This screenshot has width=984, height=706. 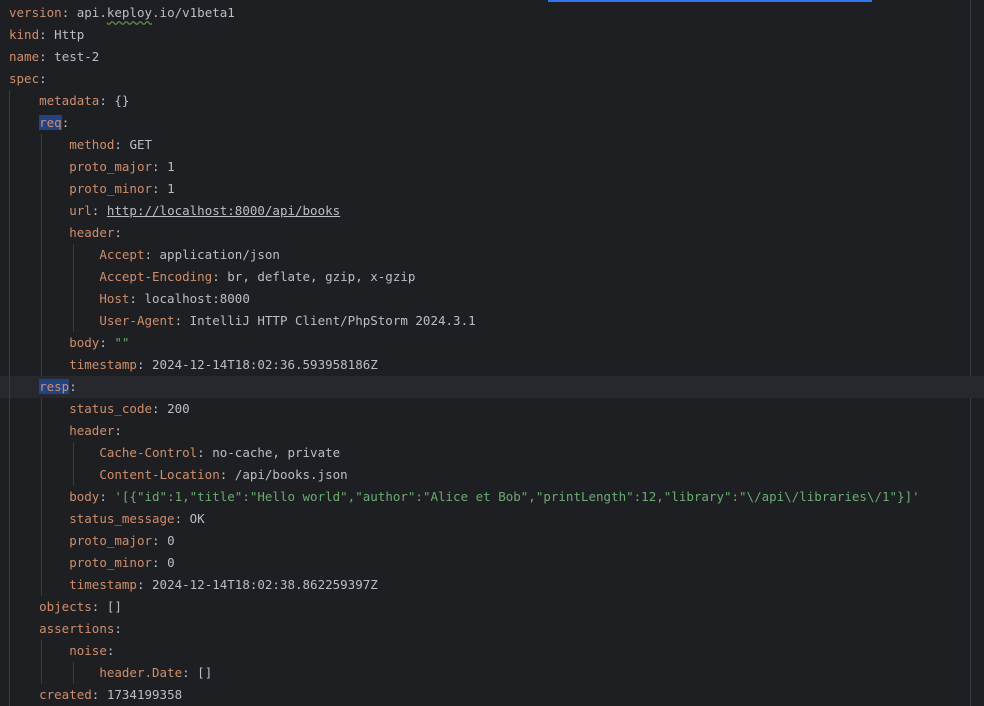 What do you see at coordinates (492, 255) in the screenshot?
I see `code-line-accept: Accept: application/json` at bounding box center [492, 255].